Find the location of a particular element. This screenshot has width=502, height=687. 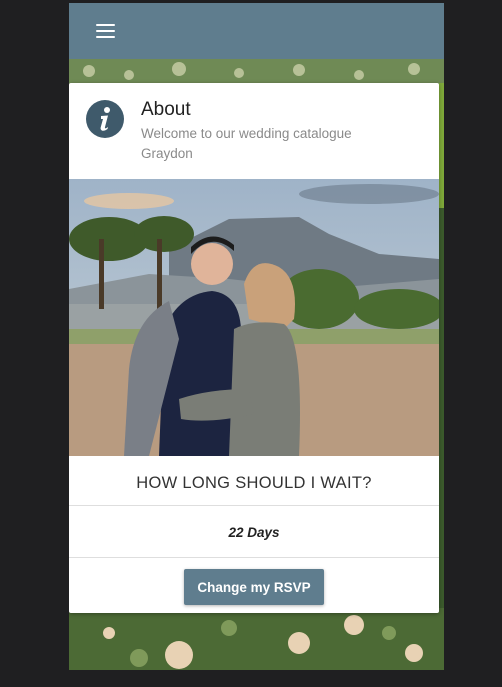

hamburger-menu-icon is located at coordinates (105, 31).